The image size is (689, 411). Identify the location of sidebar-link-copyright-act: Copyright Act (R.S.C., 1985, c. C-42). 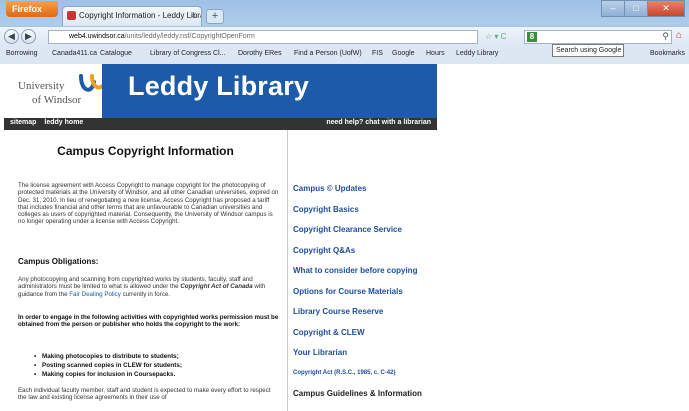
(344, 373).